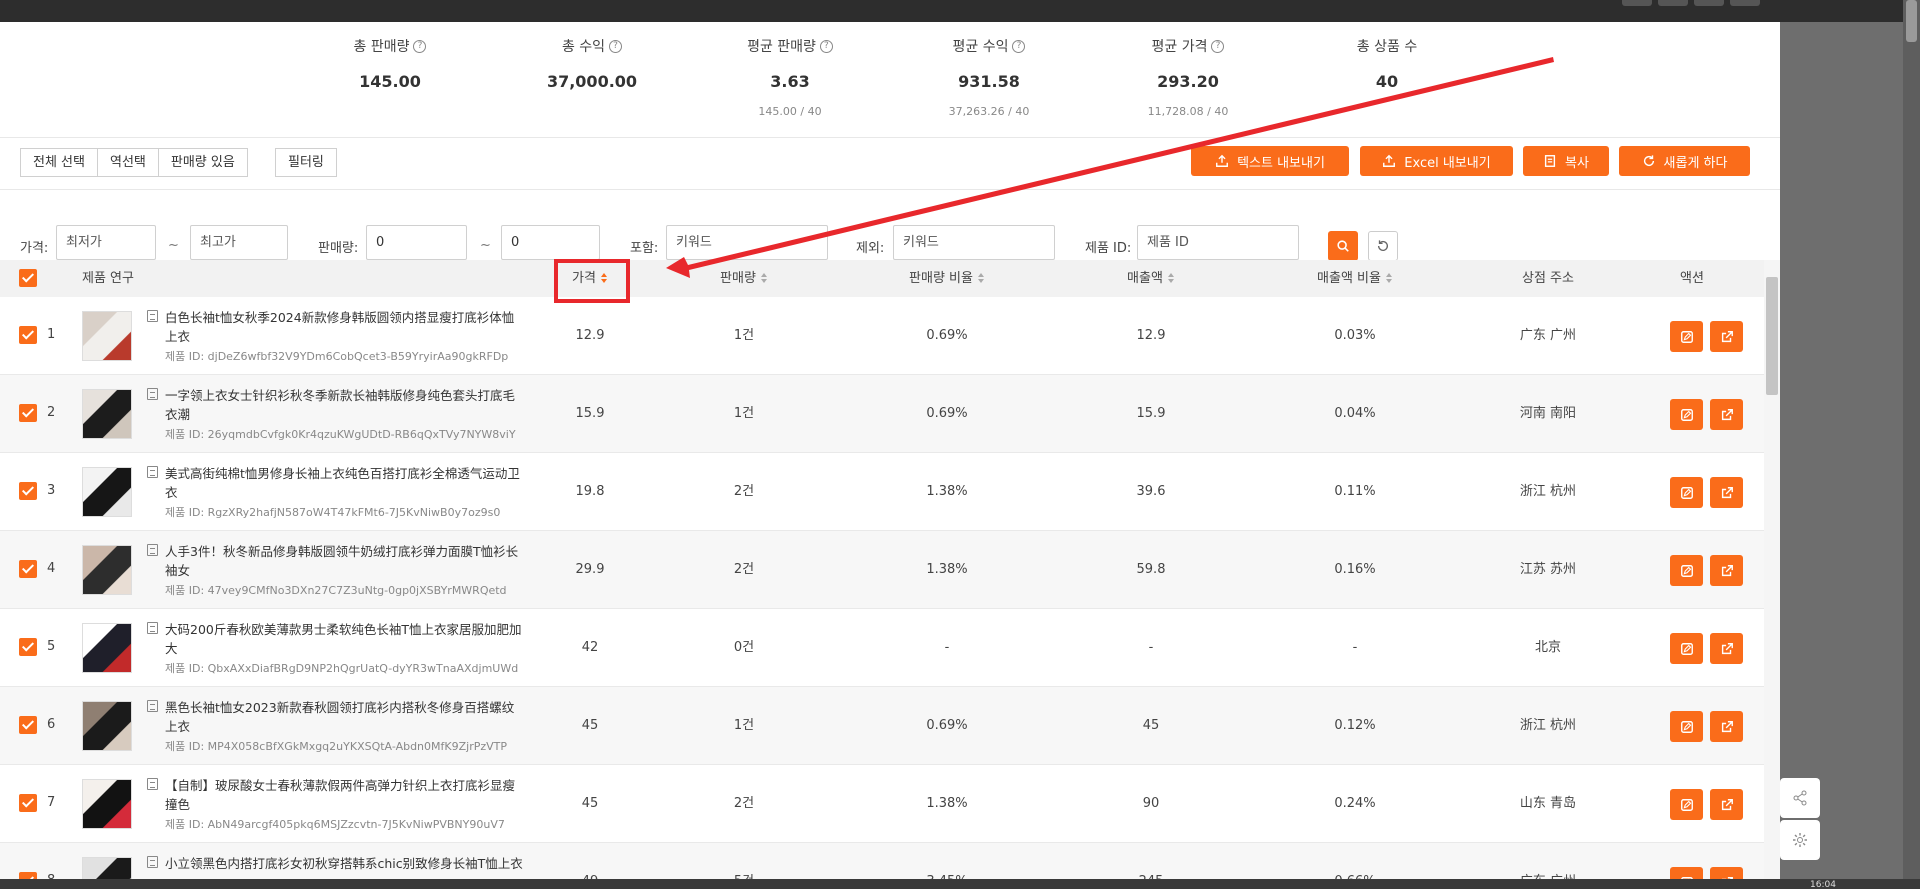  Describe the element at coordinates (1684, 161) in the screenshot. I see `refresh-button: 새롭게 하다` at that location.